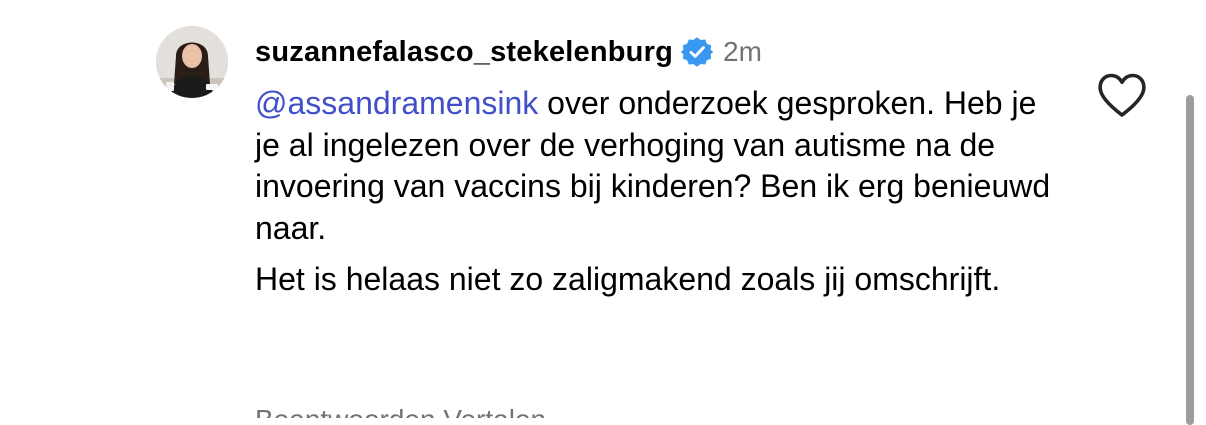 The height and width of the screenshot is (425, 1206). Describe the element at coordinates (697, 52) in the screenshot. I see `verified-badge-icon` at that location.